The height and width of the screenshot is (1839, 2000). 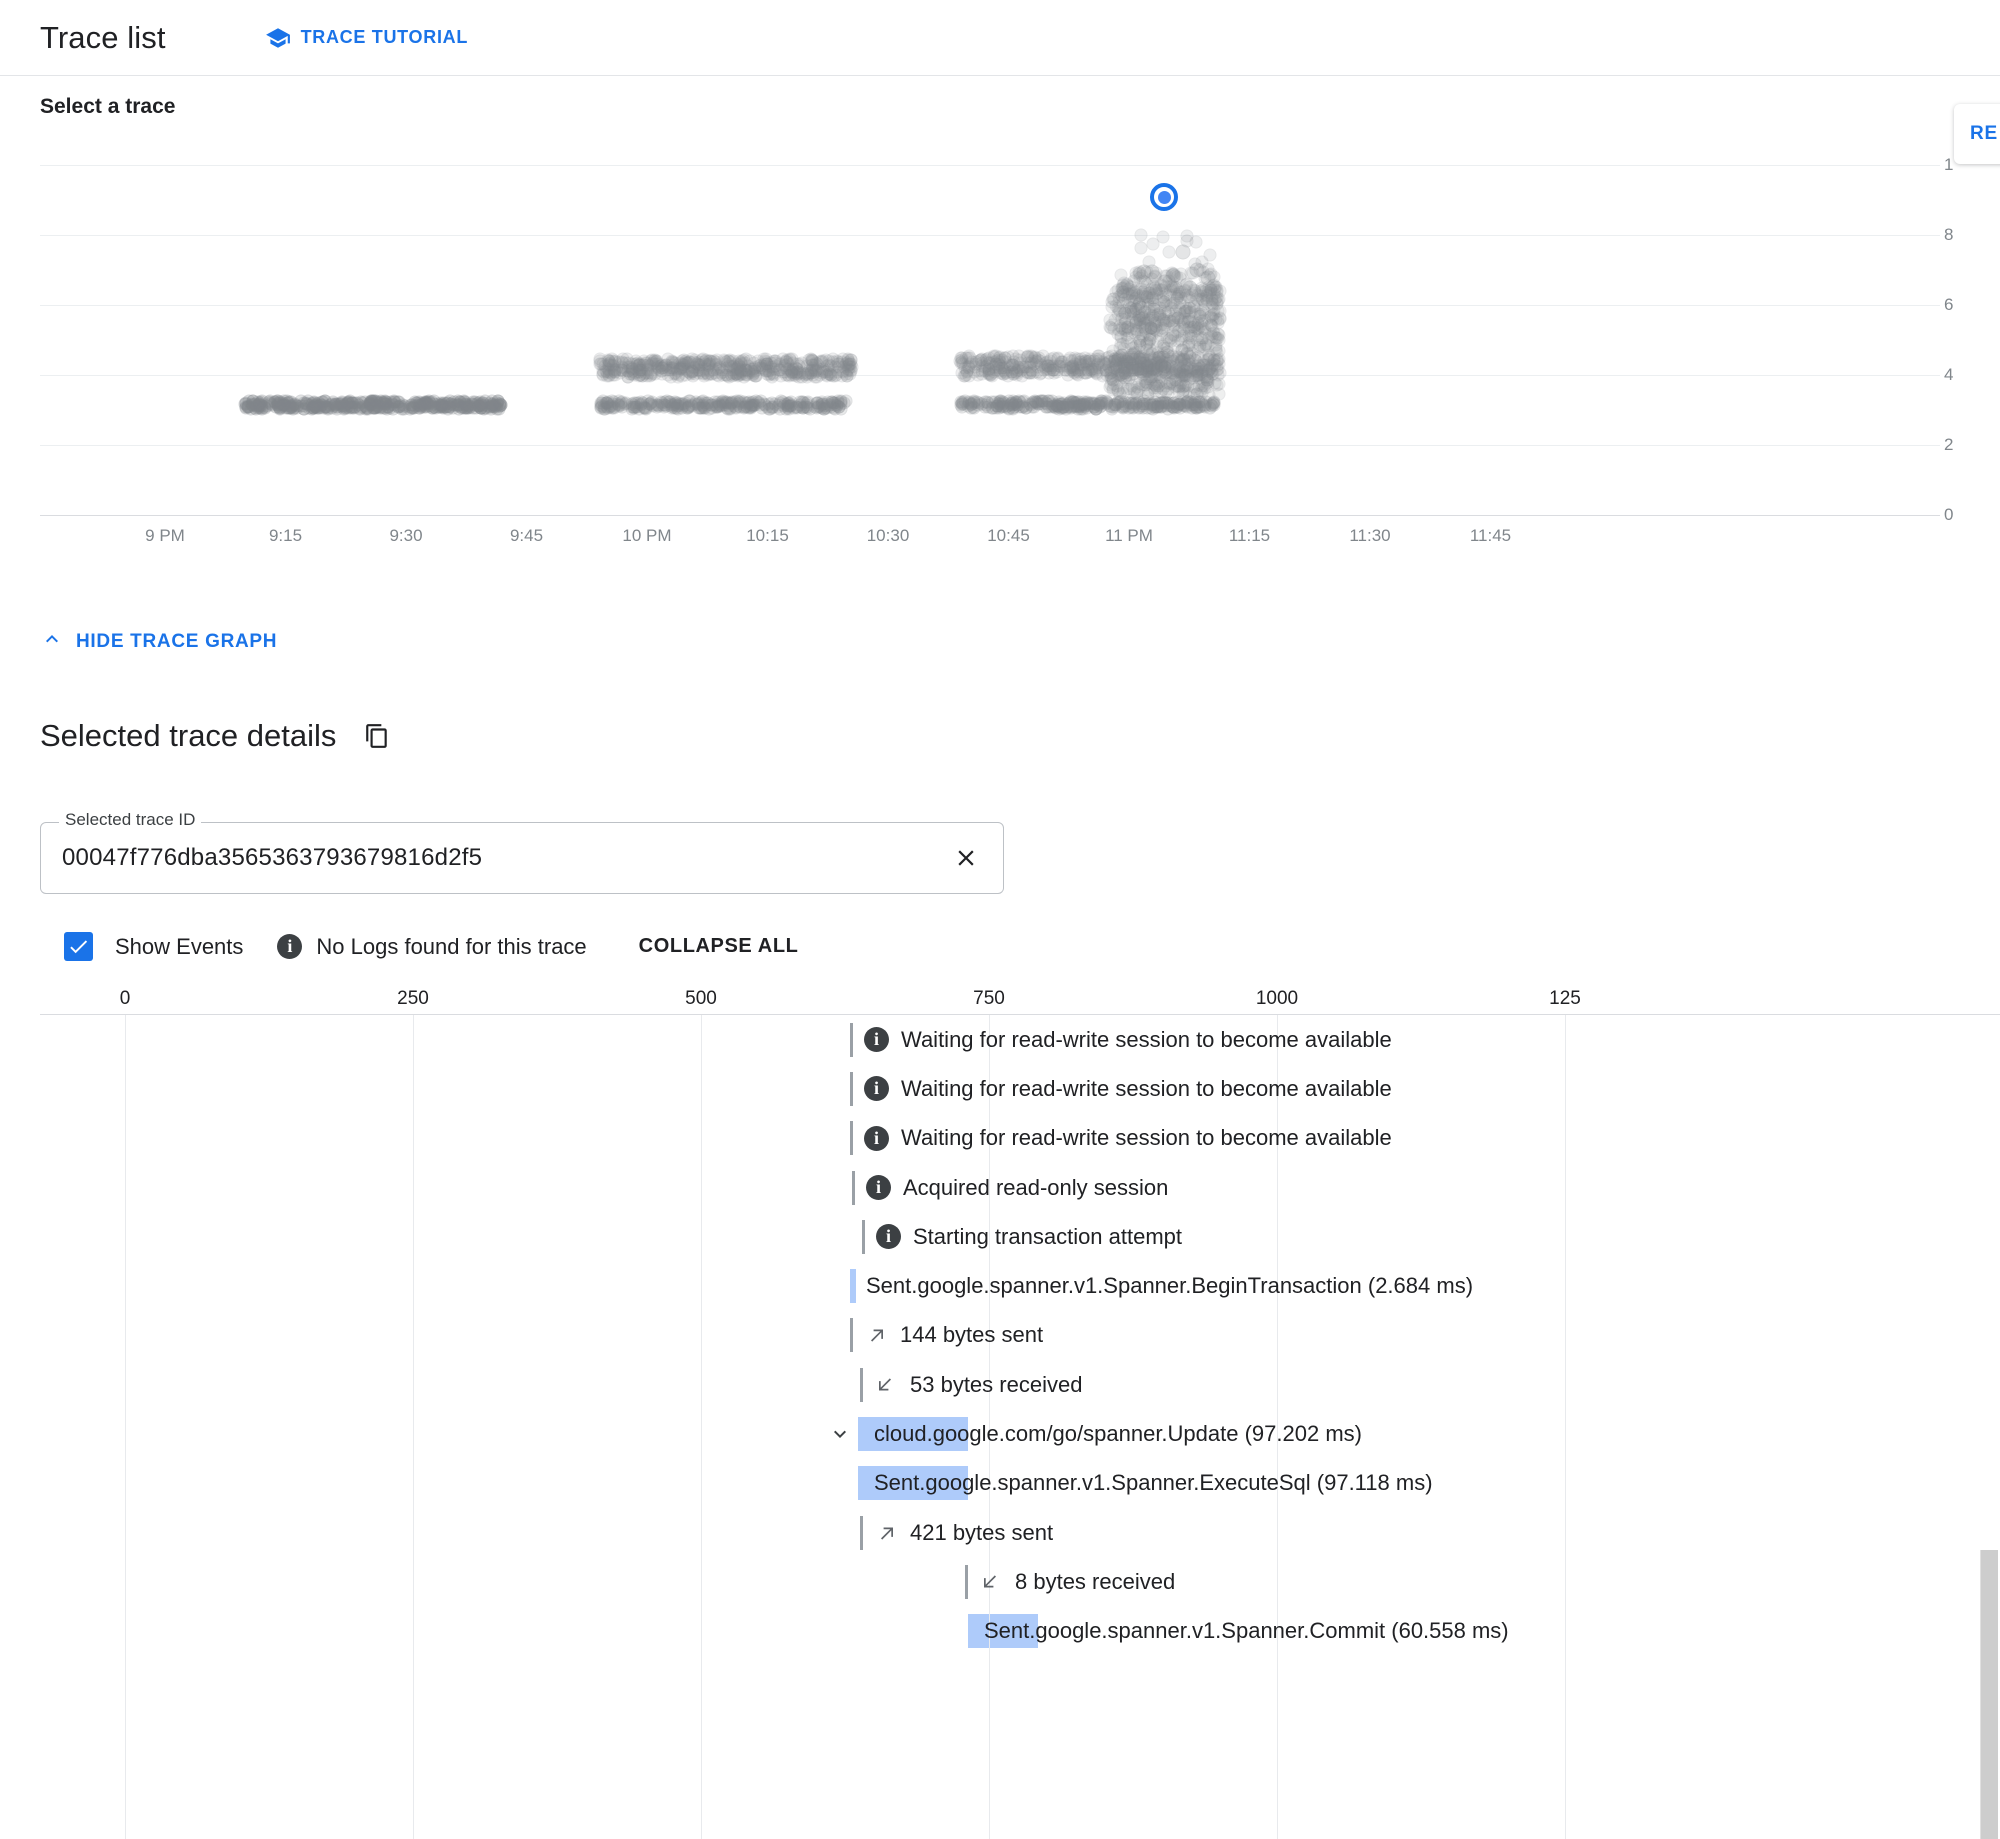 What do you see at coordinates (1020, 1236) in the screenshot?
I see `waterfall-row: i Starting transaction attempt` at bounding box center [1020, 1236].